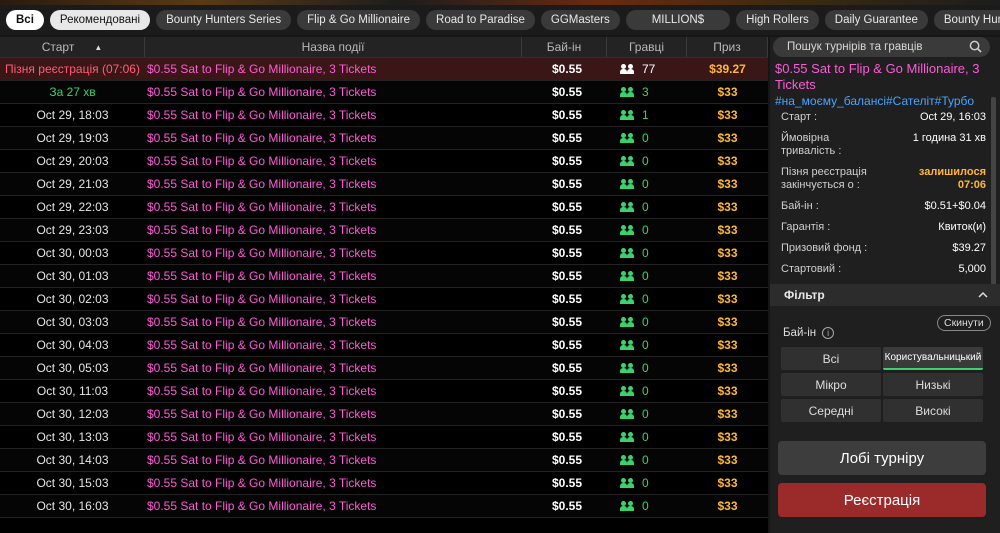 This screenshot has width=1000, height=533. I want to click on table-header: Старт ▲ Назва події Бай-ін Гравці Приз, so click(384, 47).